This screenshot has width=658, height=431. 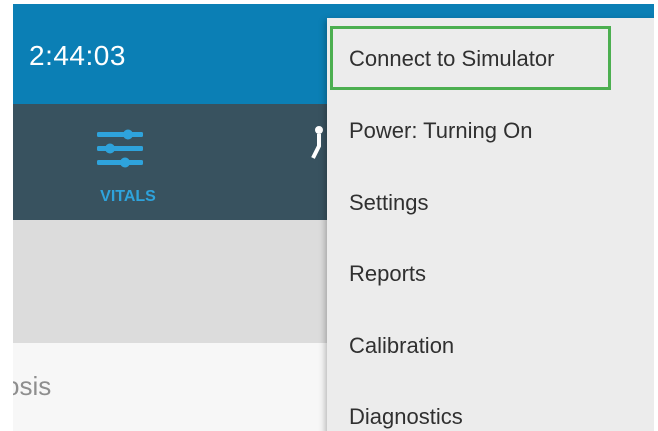 I want to click on menu-item-connect-to-simulator: Connect to Simulator, so click(x=451, y=59).